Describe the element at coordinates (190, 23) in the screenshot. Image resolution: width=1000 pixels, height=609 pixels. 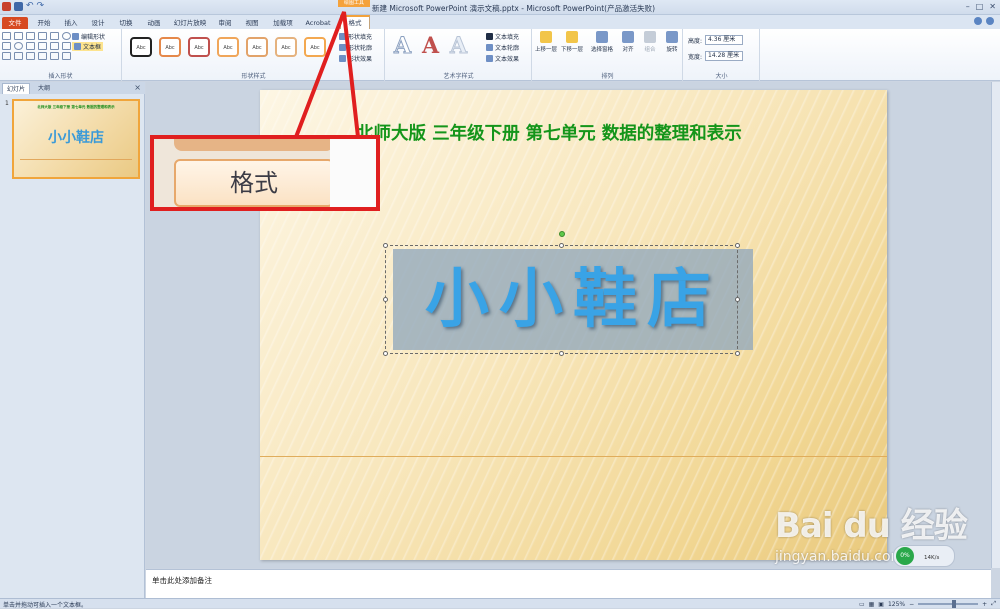
I see `tab-slideshow: 幻灯片放映` at that location.